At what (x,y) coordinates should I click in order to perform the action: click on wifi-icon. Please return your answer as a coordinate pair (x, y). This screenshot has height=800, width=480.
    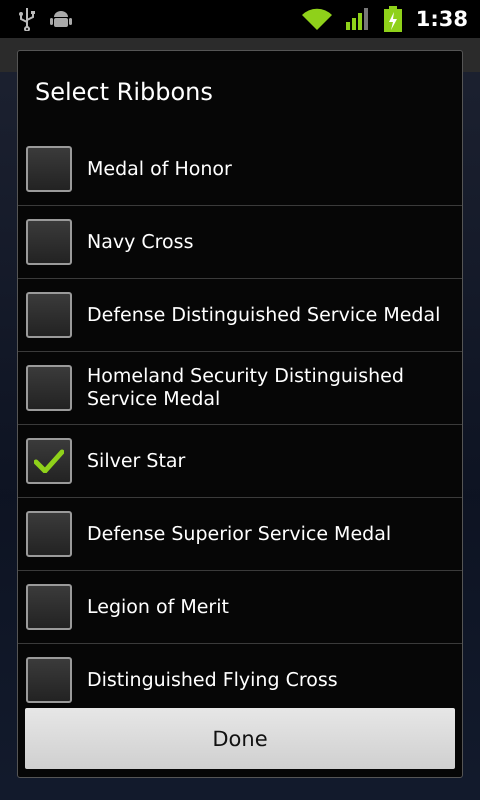
    Looking at the image, I should click on (317, 19).